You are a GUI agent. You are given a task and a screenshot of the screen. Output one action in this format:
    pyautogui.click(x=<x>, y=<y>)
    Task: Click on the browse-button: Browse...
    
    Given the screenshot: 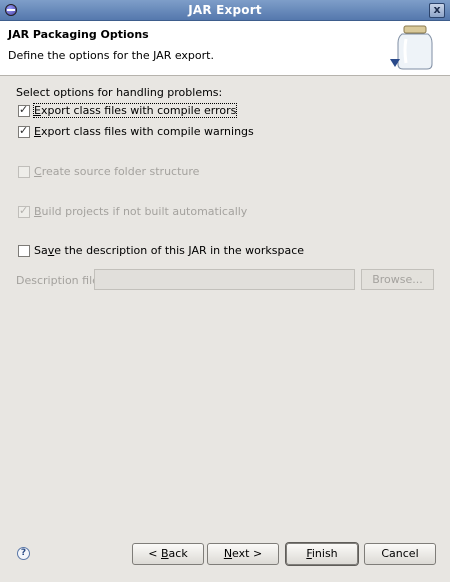 What is the action you would take?
    pyautogui.click(x=397, y=279)
    